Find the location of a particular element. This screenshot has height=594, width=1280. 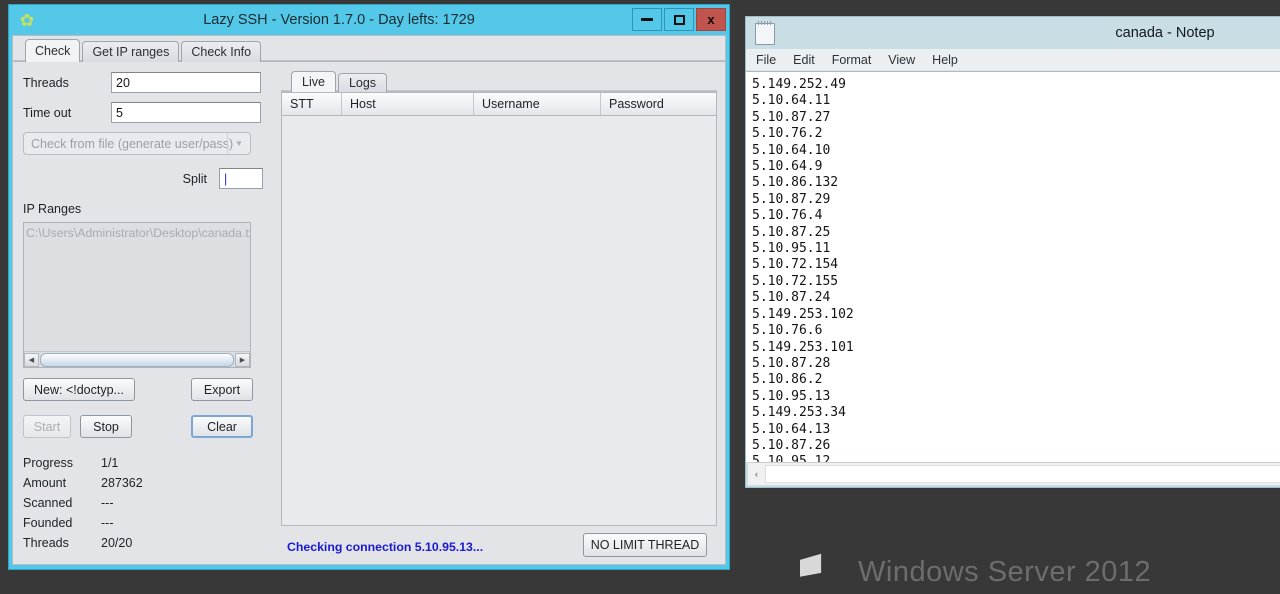

notepad-line: 5.10.95.11 is located at coordinates (791, 249).